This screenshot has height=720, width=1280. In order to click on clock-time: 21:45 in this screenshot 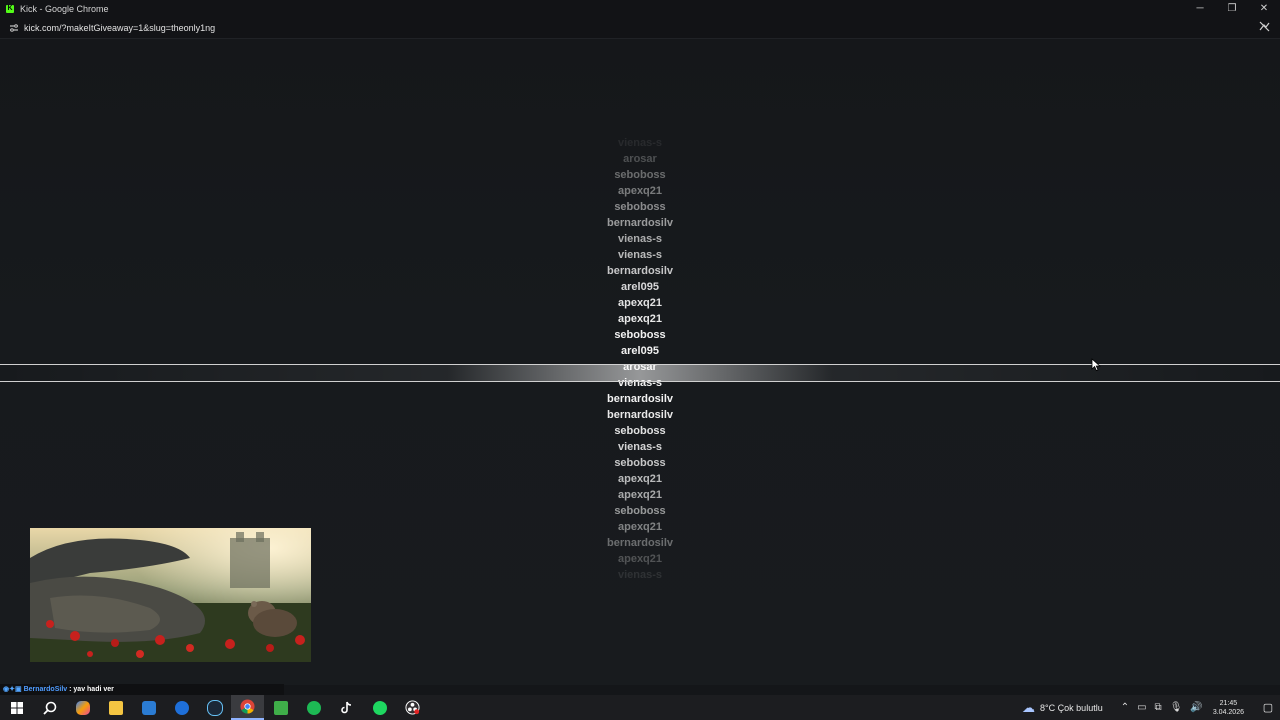, I will do `click(1228, 703)`.